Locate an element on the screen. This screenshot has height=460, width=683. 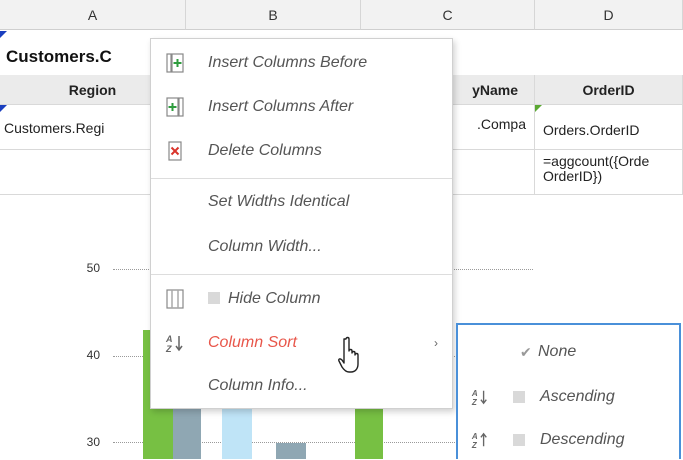
formula-line-2: OrderID}) is located at coordinates (573, 176).